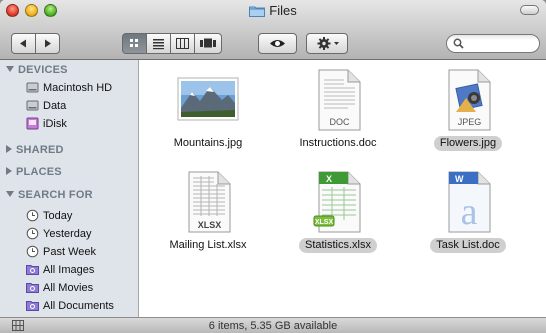 Image resolution: width=546 pixels, height=333 pixels. I want to click on file-item: JPEG Flowers.jpg, so click(468, 109).